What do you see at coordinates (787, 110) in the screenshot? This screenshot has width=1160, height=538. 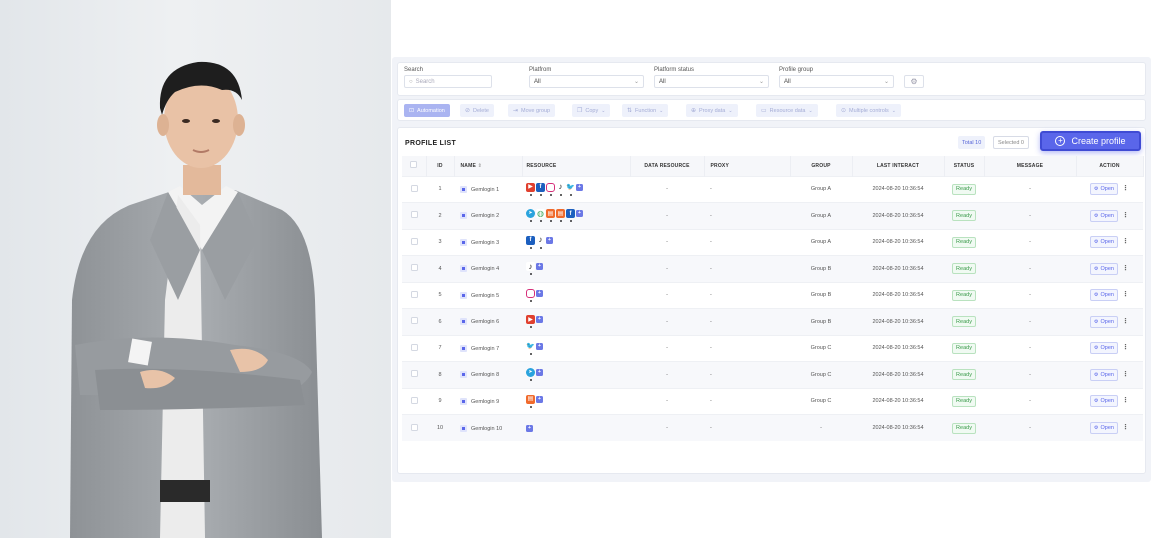 I see `toolbar-button-resource-data: ▭ Resource data ⌄` at bounding box center [787, 110].